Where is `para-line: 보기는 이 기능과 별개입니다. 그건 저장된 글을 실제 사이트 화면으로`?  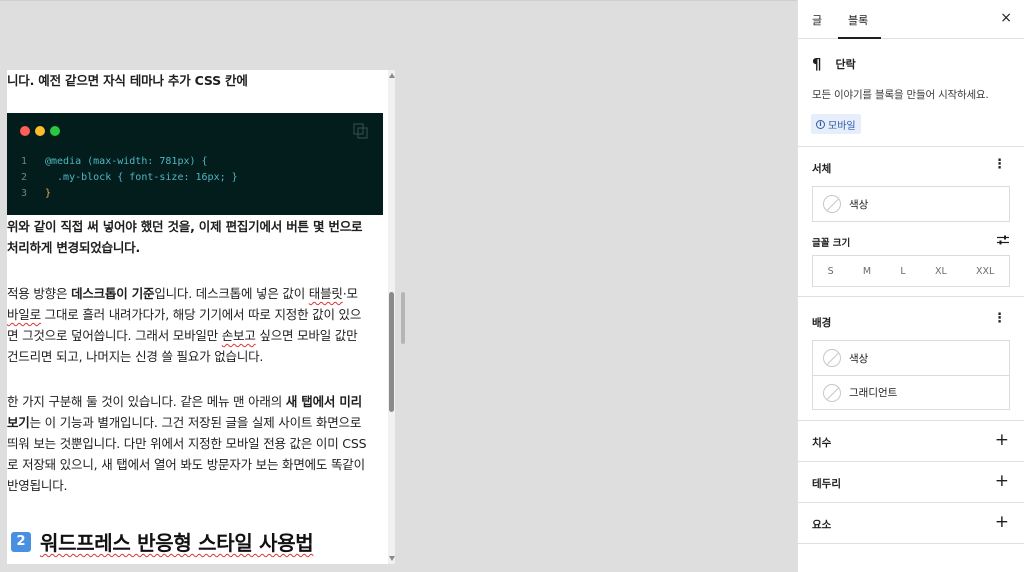 para-line: 보기는 이 기능과 별개입니다. 그건 저장된 글을 실제 사이트 화면으로 is located at coordinates (186, 422).